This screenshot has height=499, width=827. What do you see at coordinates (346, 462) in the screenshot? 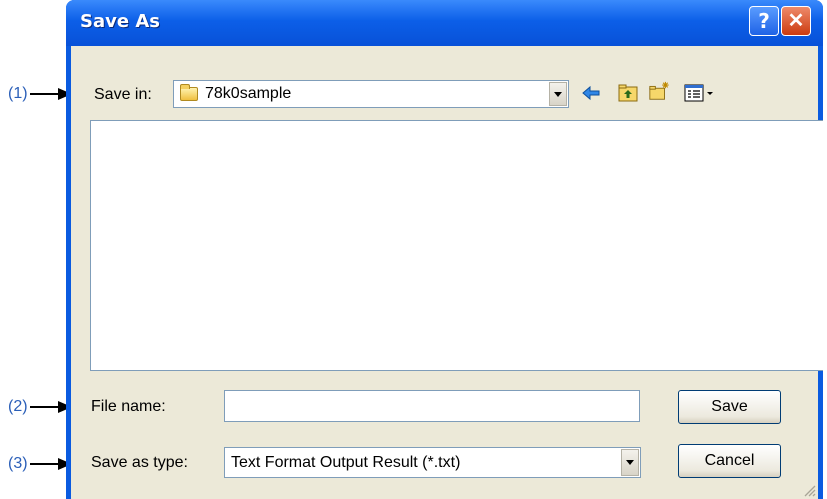
I see `save-as-type-value: Text Format Output Result (*.txt)` at bounding box center [346, 462].